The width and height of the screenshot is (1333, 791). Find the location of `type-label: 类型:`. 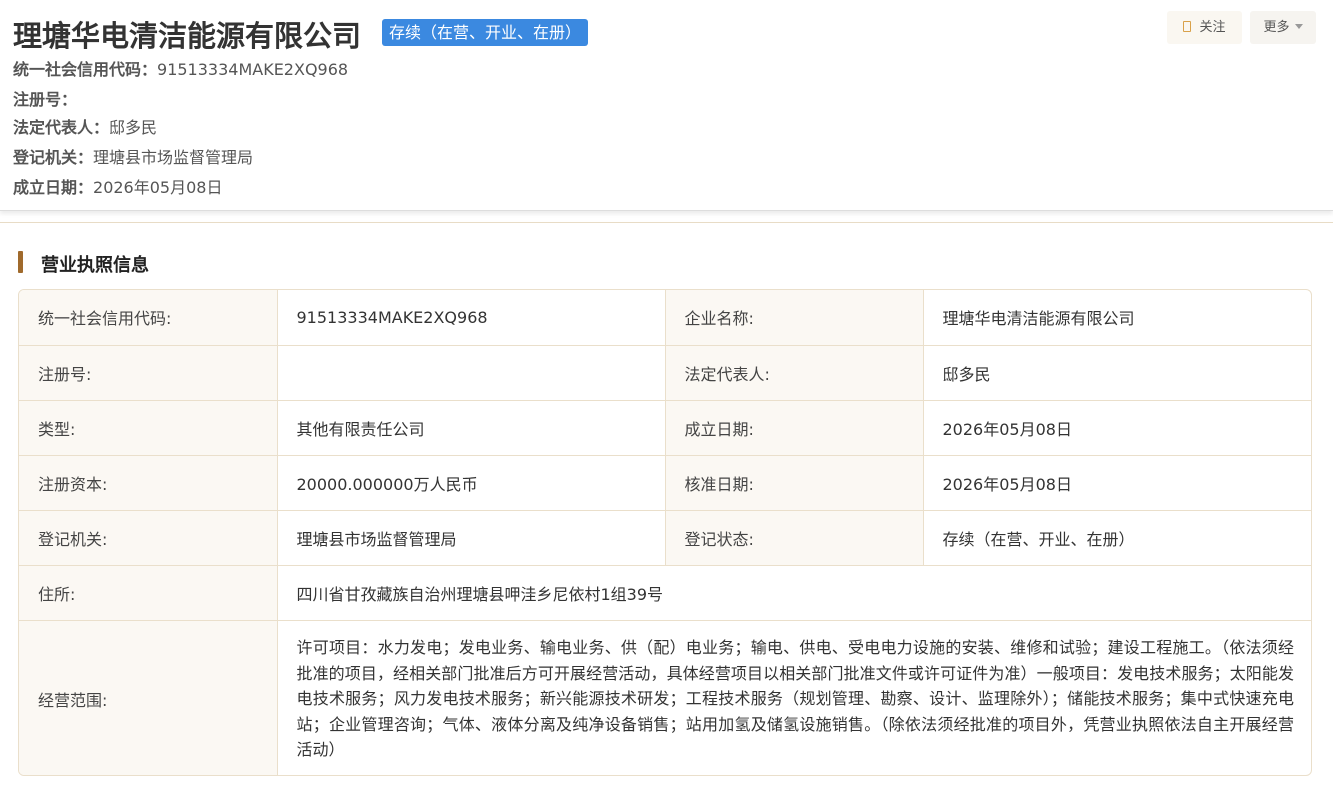

type-label: 类型: is located at coordinates (148, 427).